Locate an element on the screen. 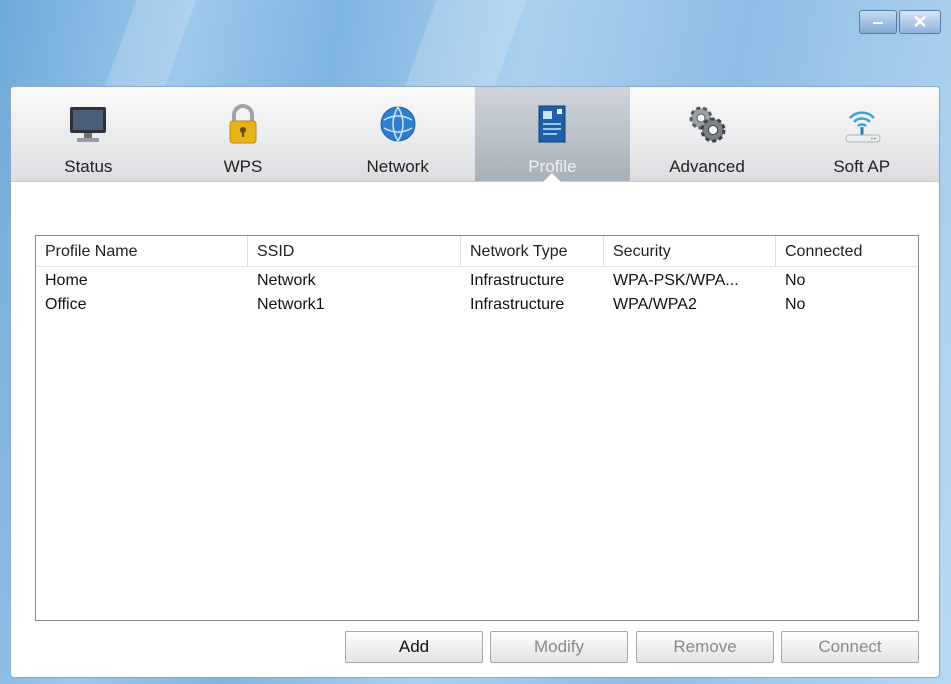  profile-name-cell: Home is located at coordinates (66, 280).